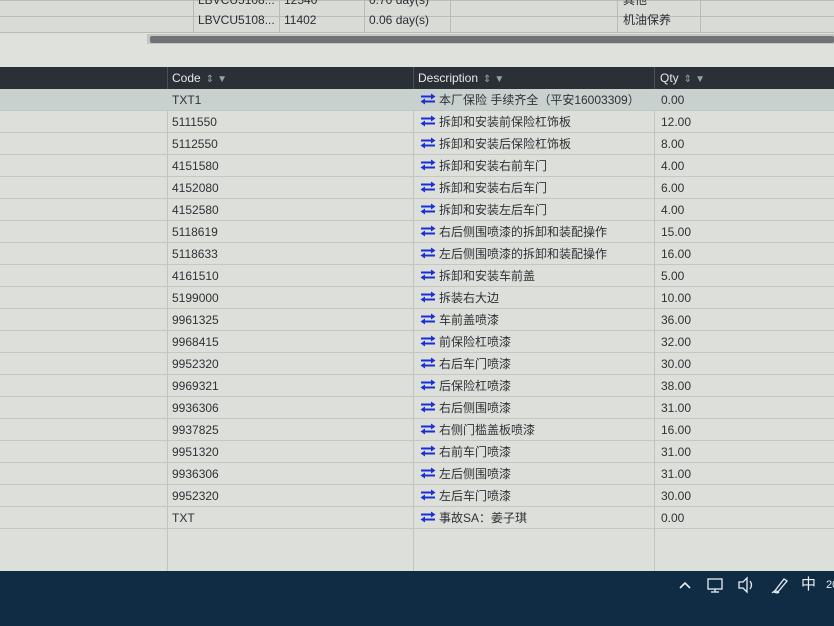 The height and width of the screenshot is (626, 834). What do you see at coordinates (538, 144) in the screenshot?
I see `description-cell: 拆卸和安装后保险杠饰板` at bounding box center [538, 144].